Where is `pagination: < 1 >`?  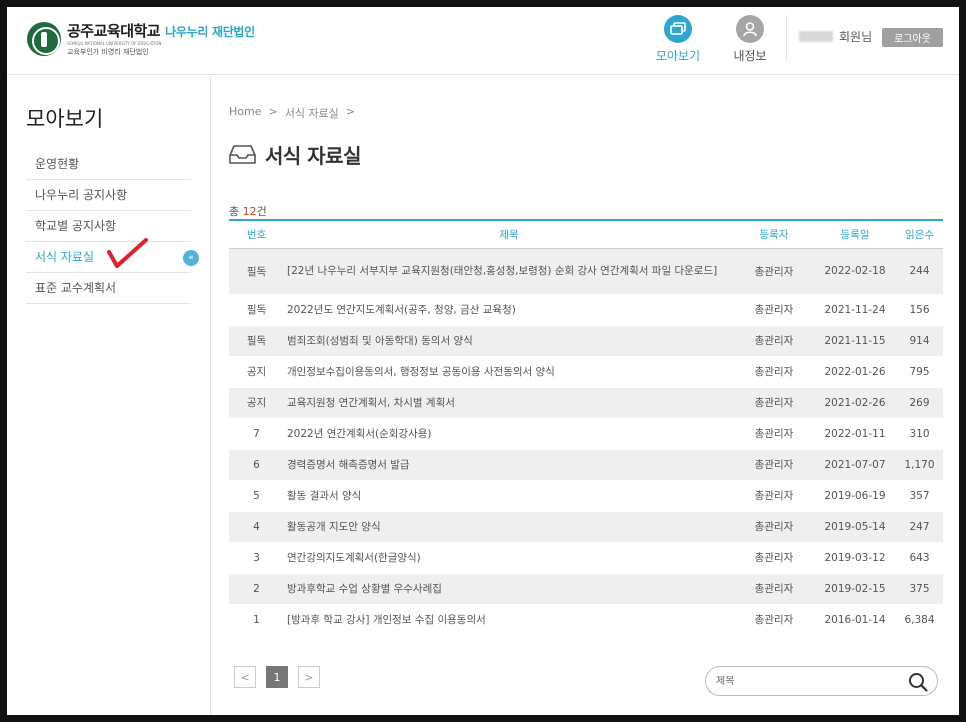 pagination: < 1 > is located at coordinates (277, 677).